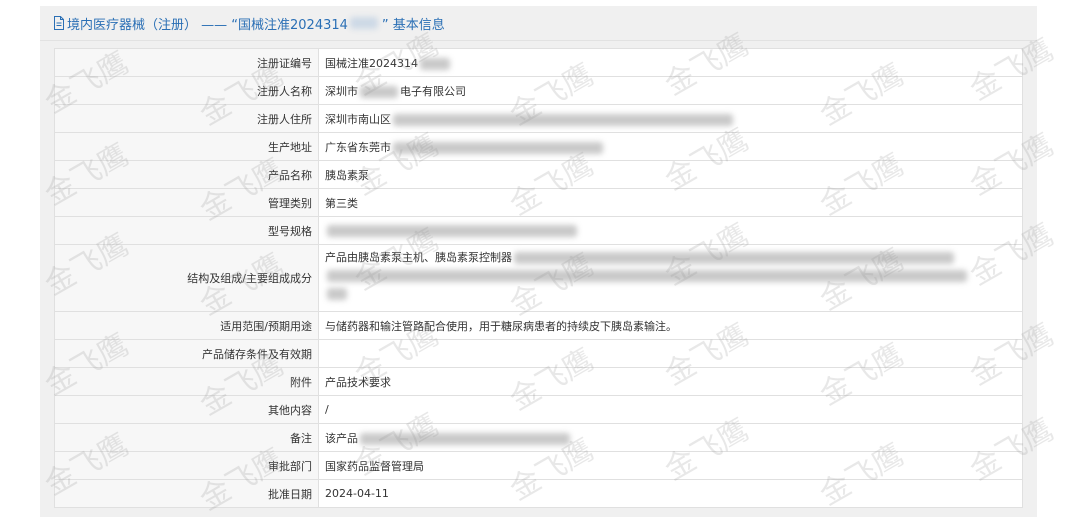 This screenshot has width=1080, height=519. What do you see at coordinates (186, 174) in the screenshot?
I see `row-label: 产品名称` at bounding box center [186, 174].